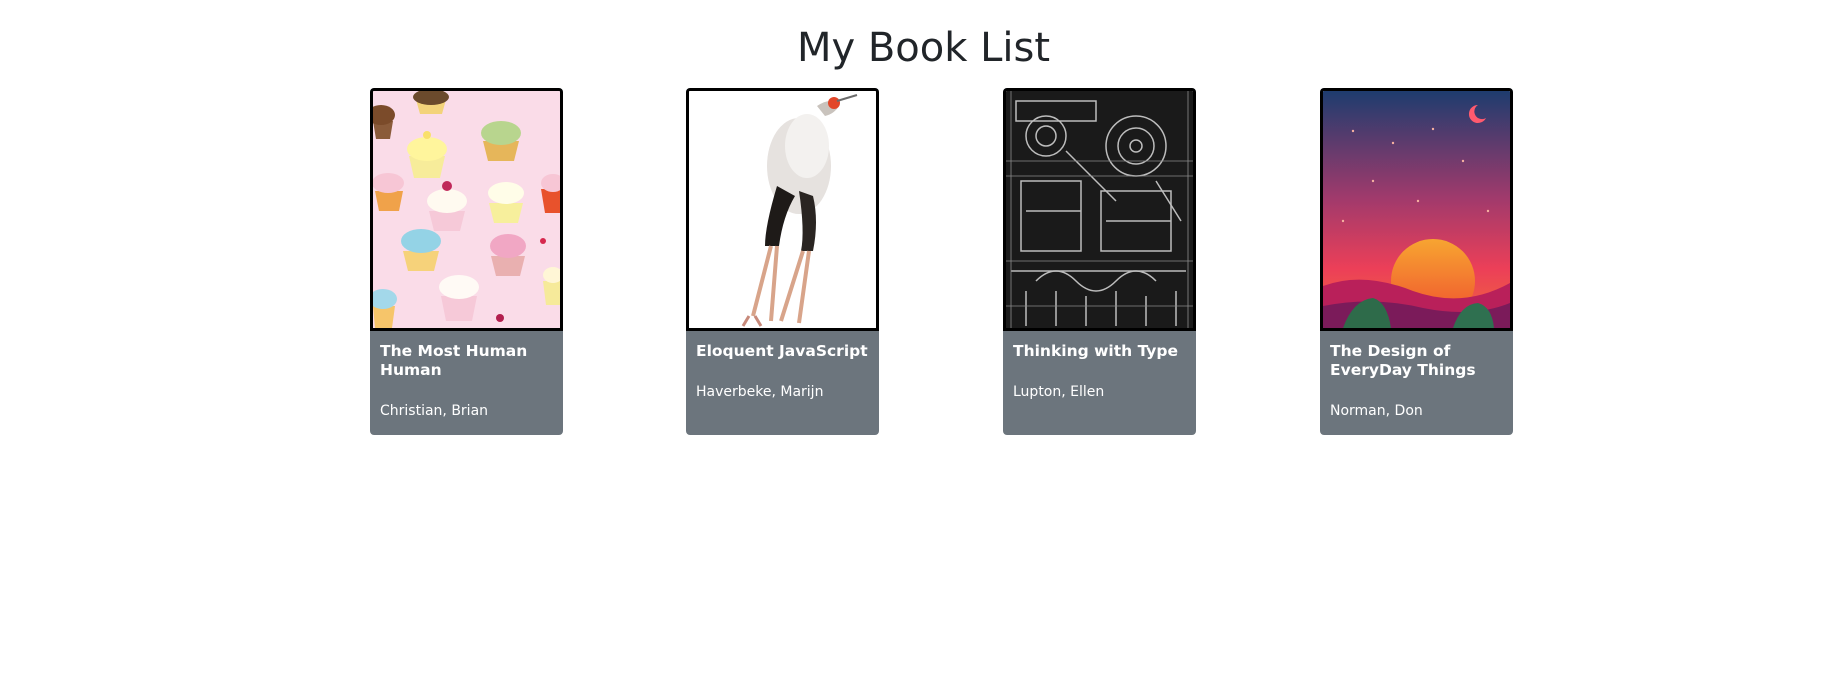  What do you see at coordinates (782, 351) in the screenshot?
I see `book-title: Eloquent JavaScript` at bounding box center [782, 351].